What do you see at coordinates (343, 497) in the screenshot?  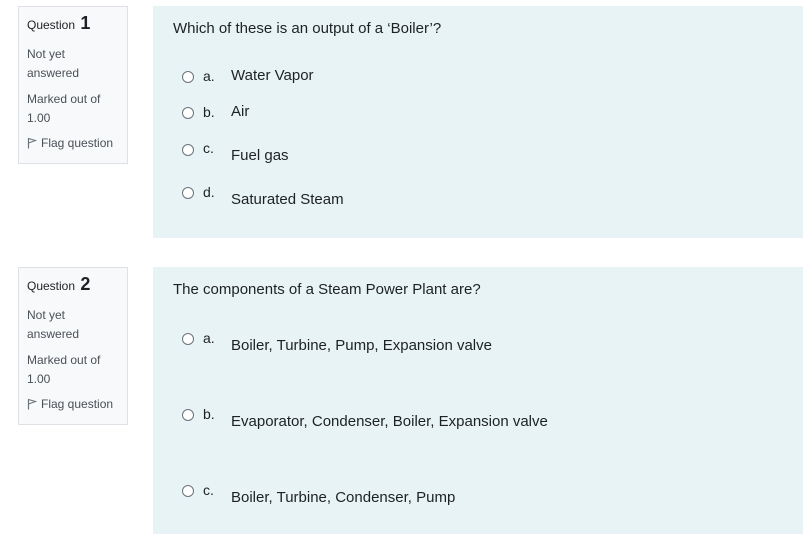 I see `option-c-text: Boiler, Turbine, Condenser, Pump` at bounding box center [343, 497].